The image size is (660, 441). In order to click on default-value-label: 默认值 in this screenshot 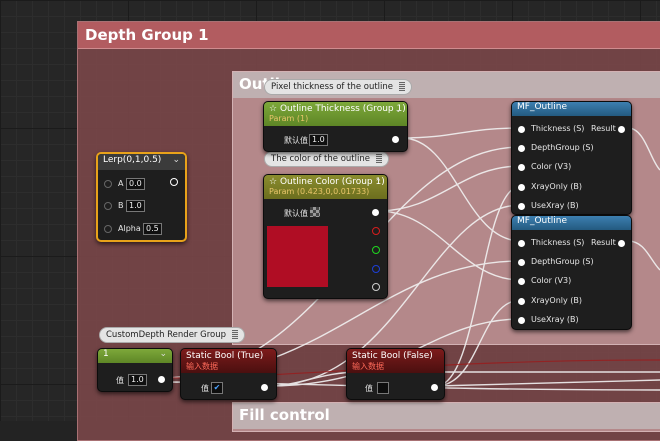, I will do `click(296, 140)`.